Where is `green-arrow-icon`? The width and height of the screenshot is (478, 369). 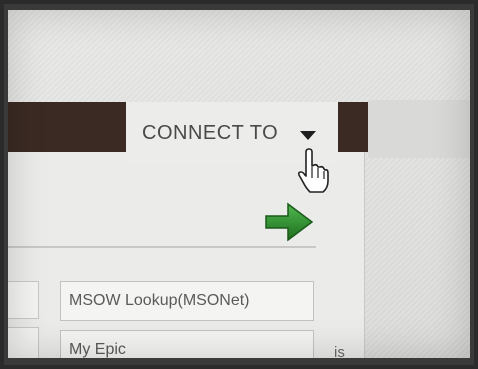 green-arrow-icon is located at coordinates (290, 220).